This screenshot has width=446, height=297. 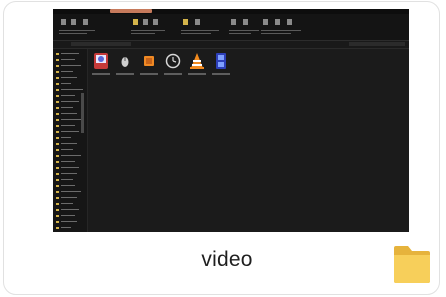 What do you see at coordinates (173, 61) in the screenshot?
I see `clock-app-icon` at bounding box center [173, 61].